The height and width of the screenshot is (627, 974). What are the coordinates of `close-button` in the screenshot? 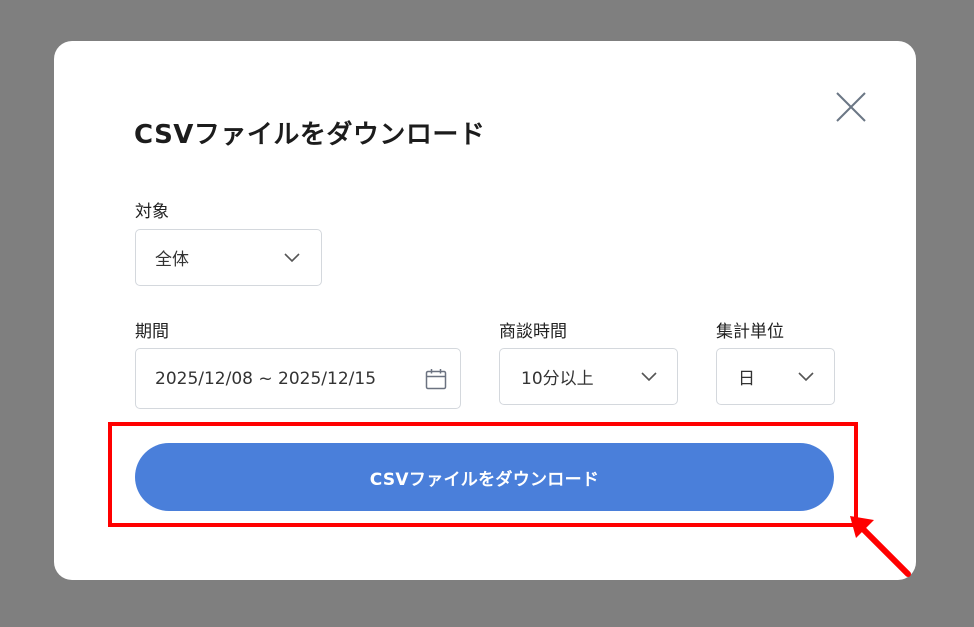 It's located at (851, 107).